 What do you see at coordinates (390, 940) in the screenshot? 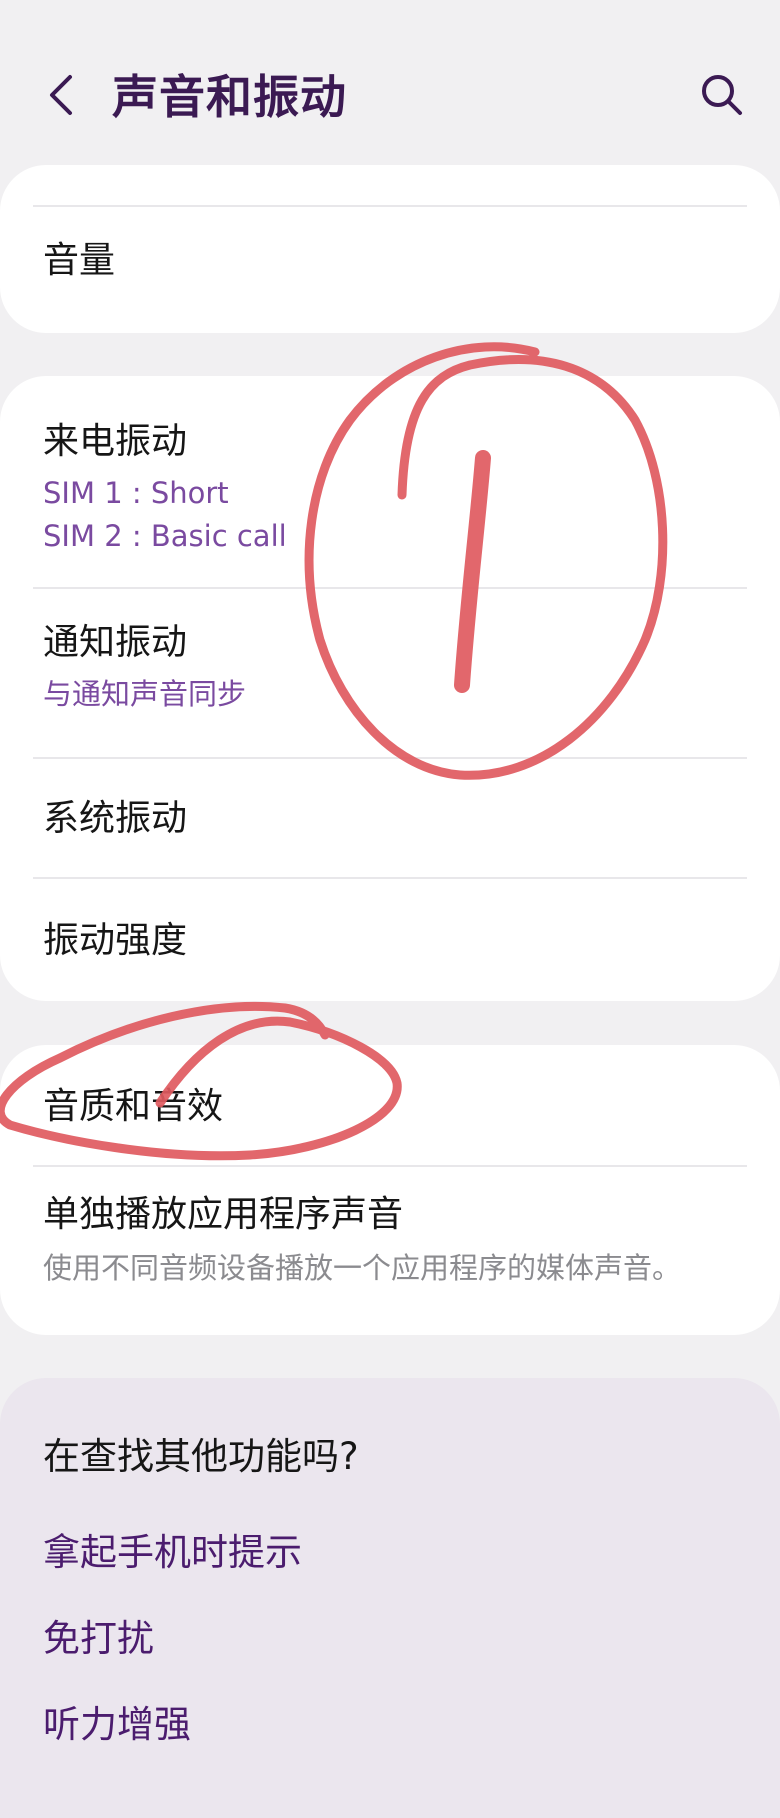
I see `vibration-intensity-row: 振动强度` at bounding box center [390, 940].